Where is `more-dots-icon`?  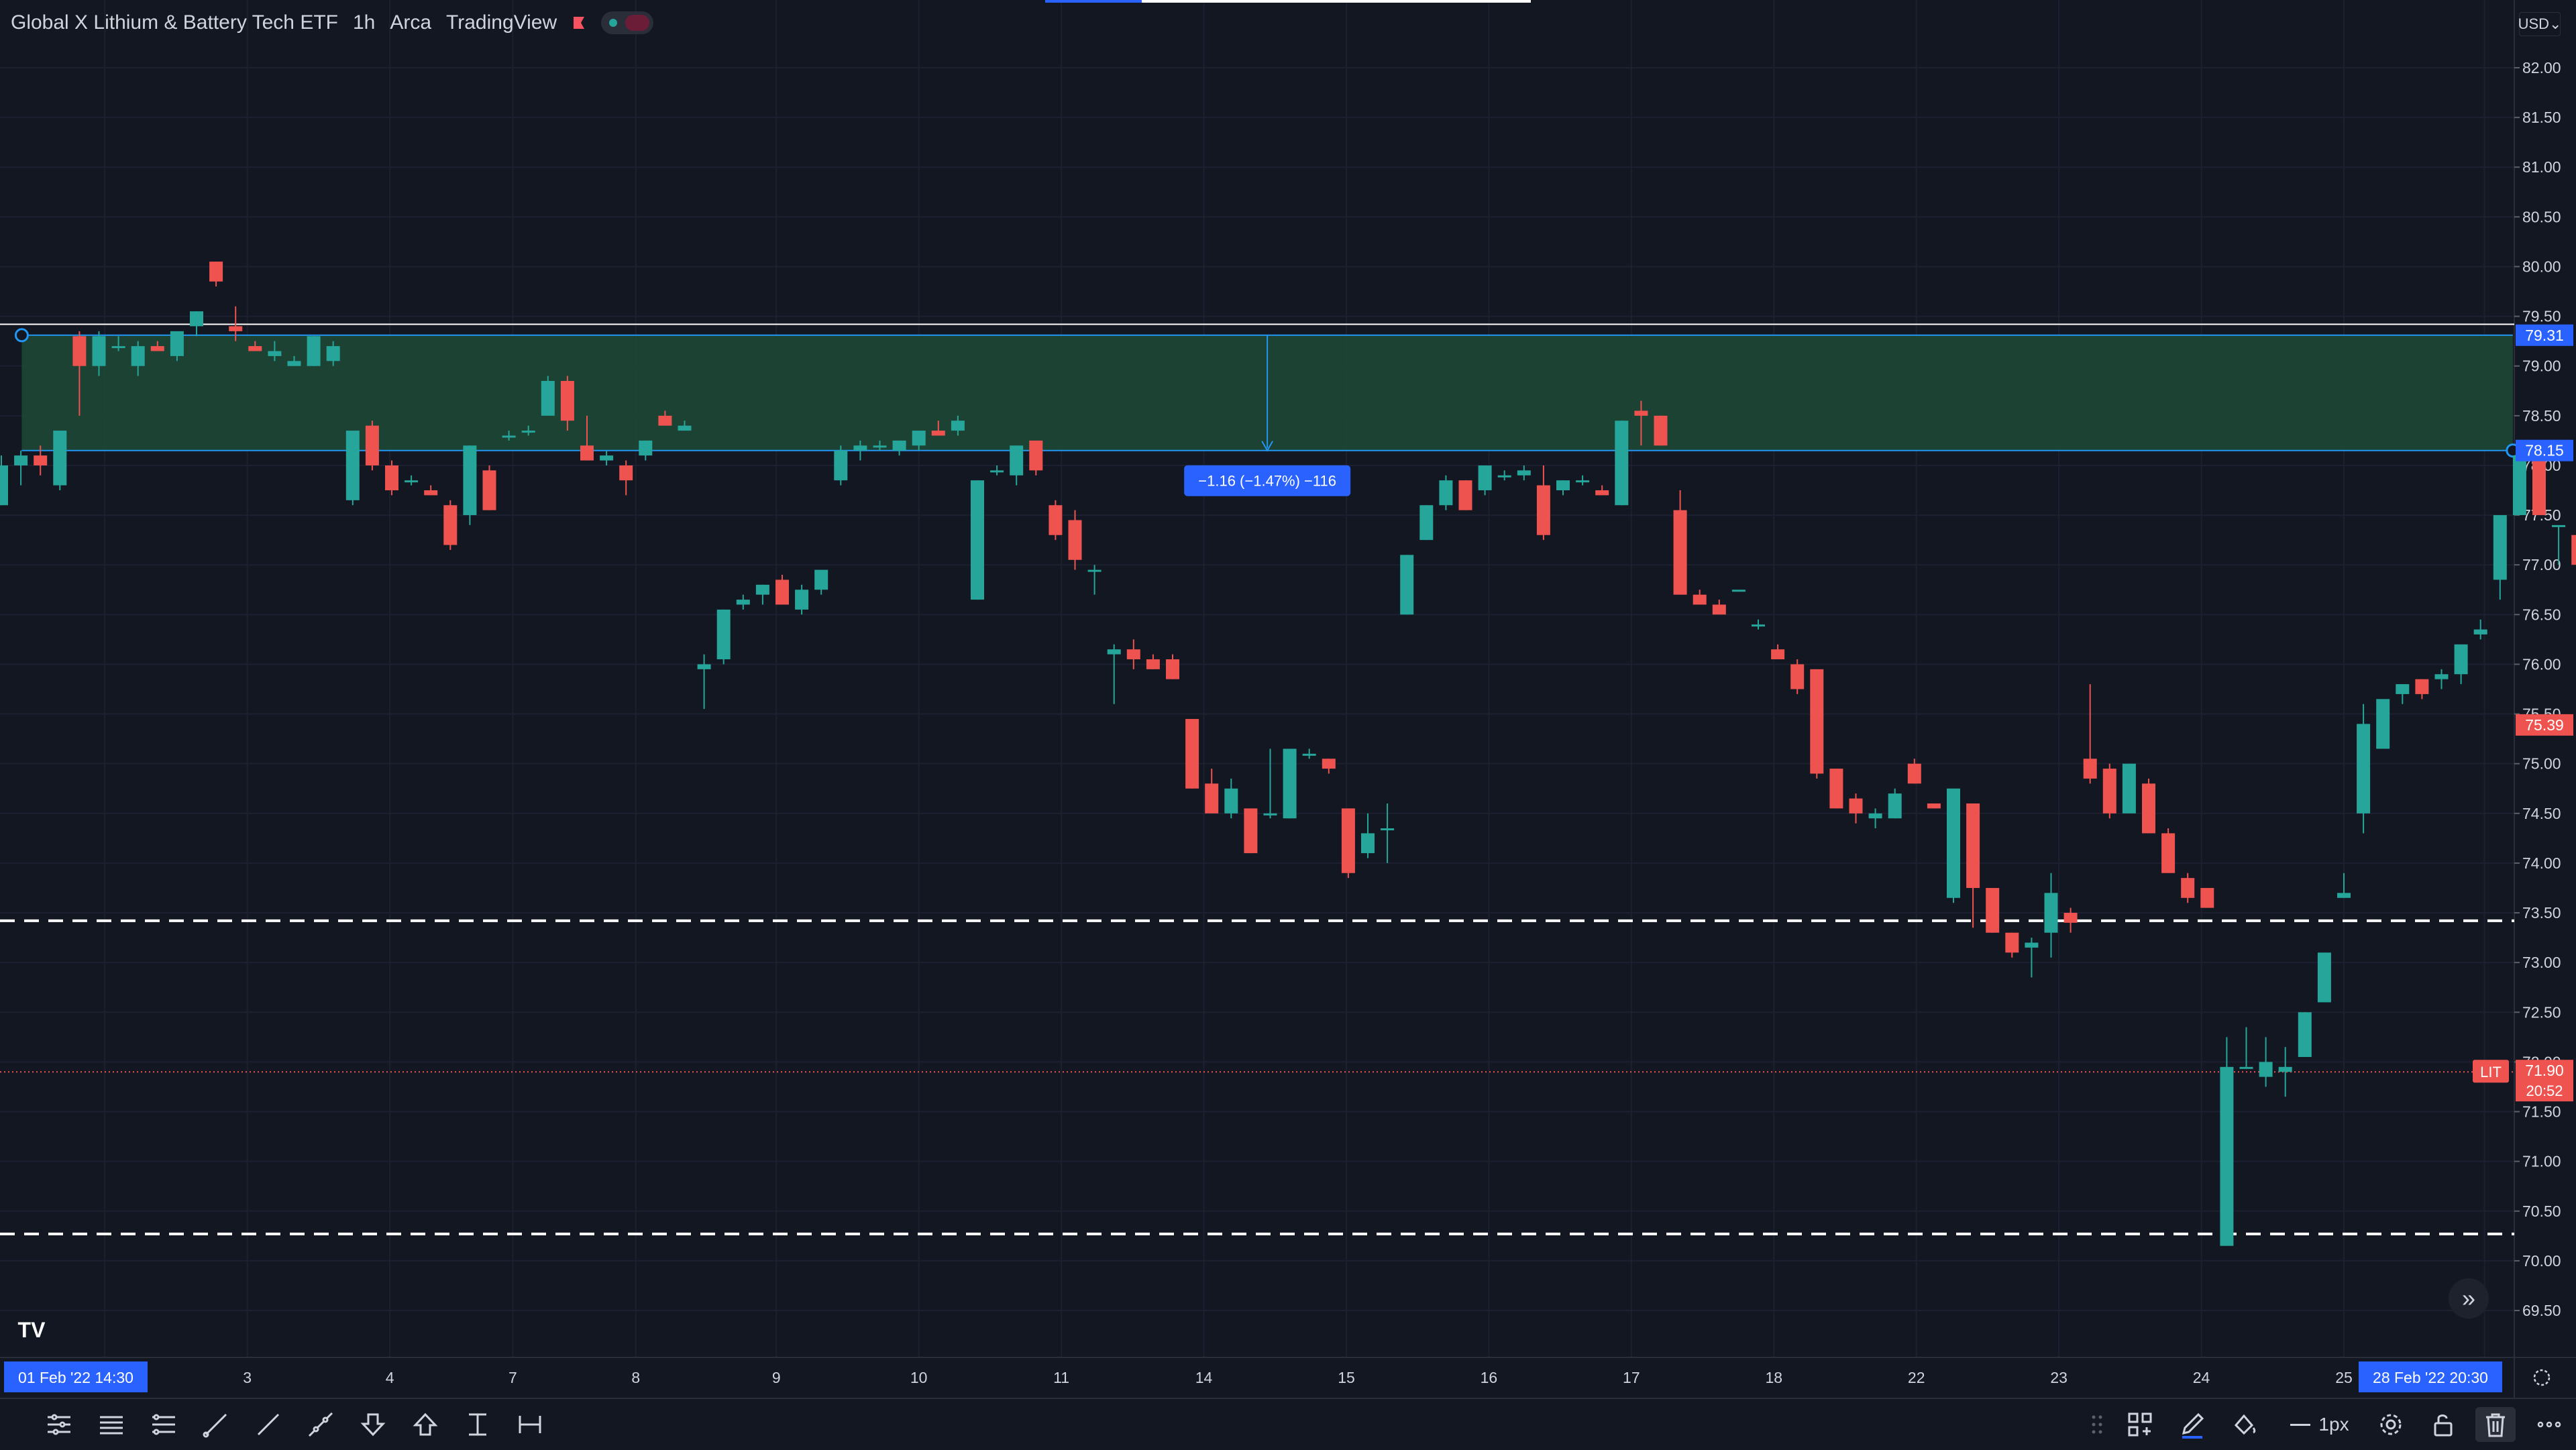 more-dots-icon is located at coordinates (2549, 1424).